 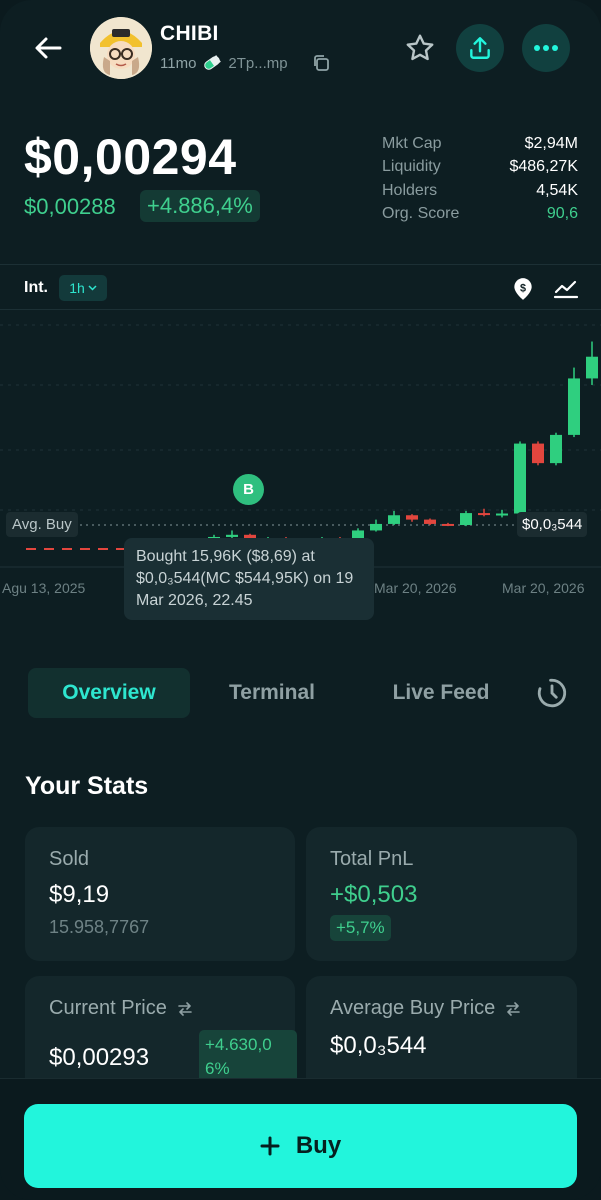 I want to click on token-header: CHIBI 11mo 2Tp...mp, so click(x=300, y=48).